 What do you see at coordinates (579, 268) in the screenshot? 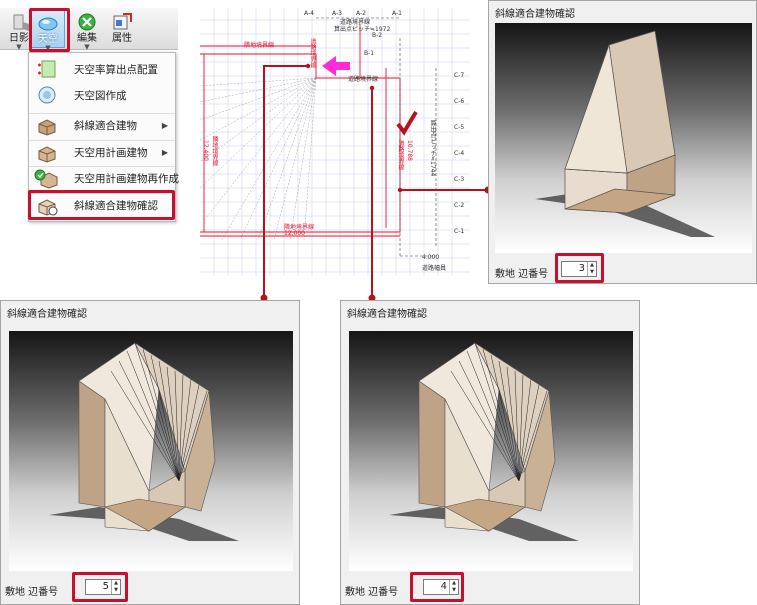
I see `edge-3-spinner-highlight` at bounding box center [579, 268].